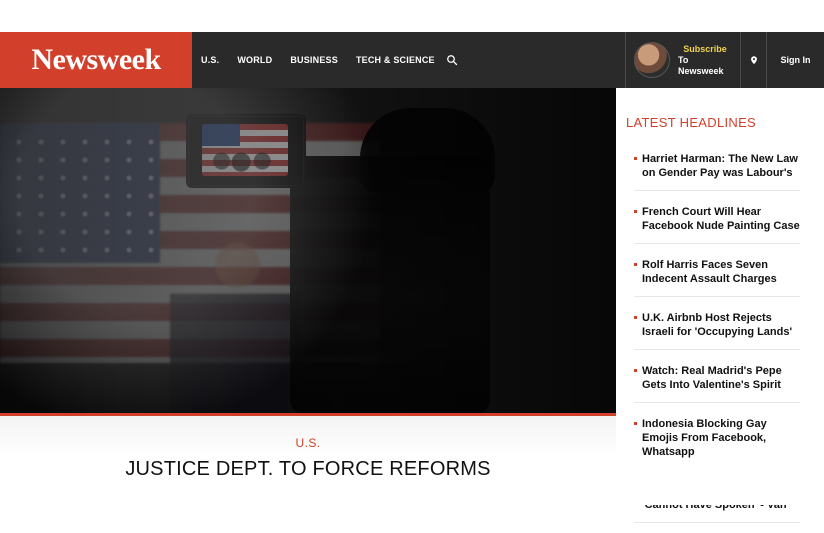  I want to click on nav-link-world: WORLD, so click(254, 60).